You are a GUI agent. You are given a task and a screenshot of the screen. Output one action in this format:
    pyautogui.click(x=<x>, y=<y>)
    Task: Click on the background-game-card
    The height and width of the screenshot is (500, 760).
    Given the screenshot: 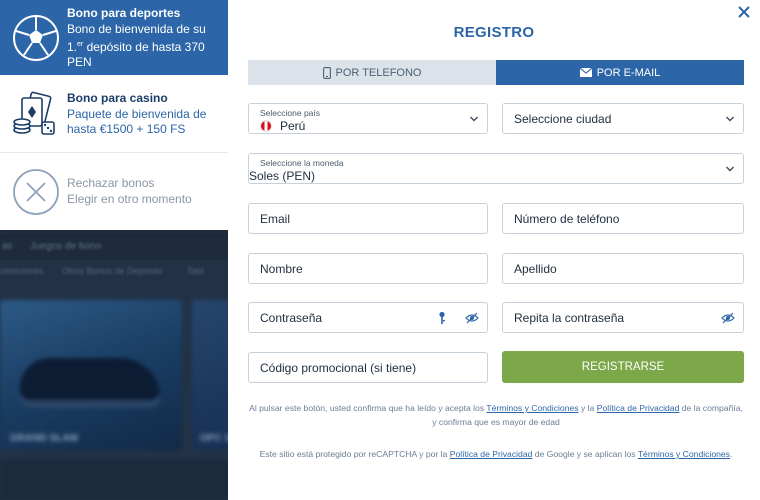 What is the action you would take?
    pyautogui.click(x=115, y=480)
    